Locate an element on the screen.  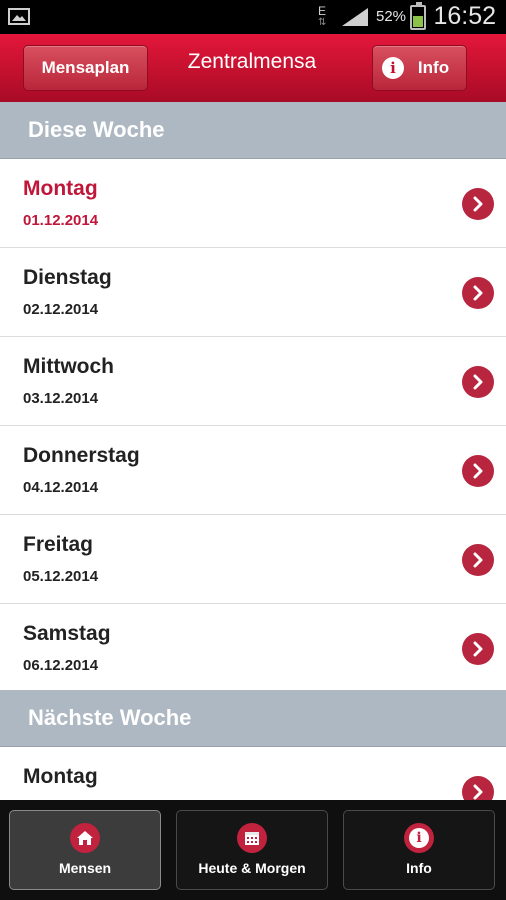
day-name: Freitag is located at coordinates (58, 544).